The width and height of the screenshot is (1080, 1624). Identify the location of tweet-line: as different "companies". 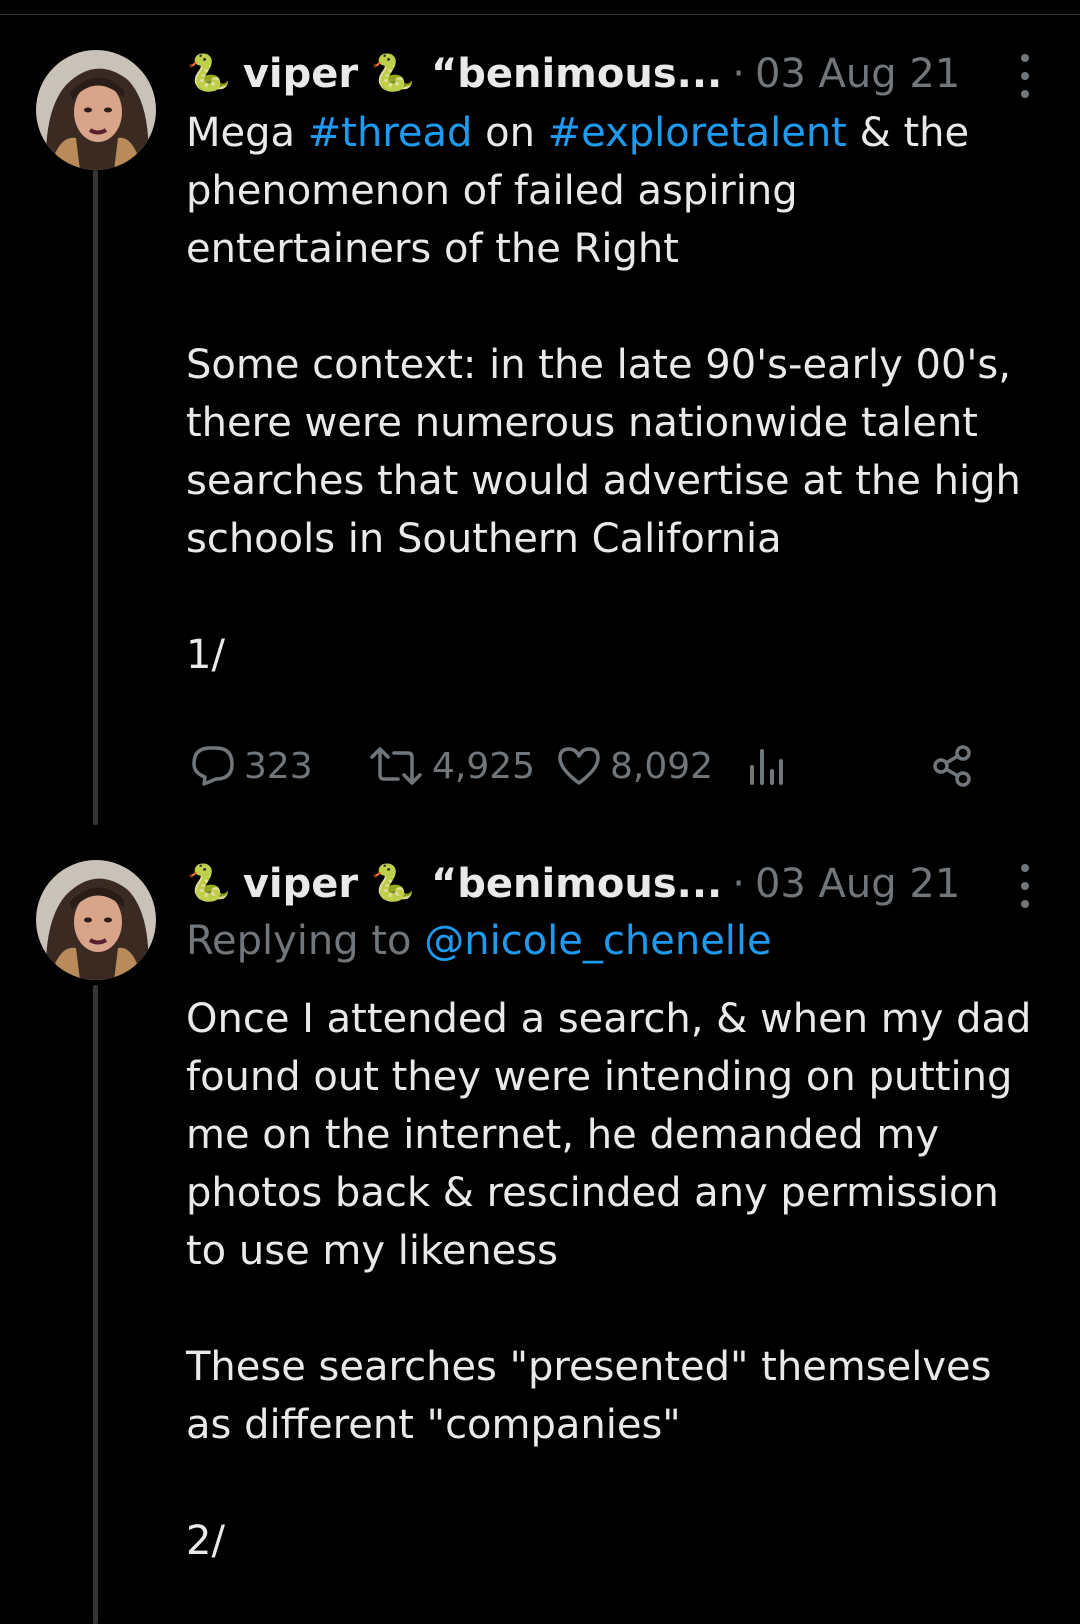
(433, 1425).